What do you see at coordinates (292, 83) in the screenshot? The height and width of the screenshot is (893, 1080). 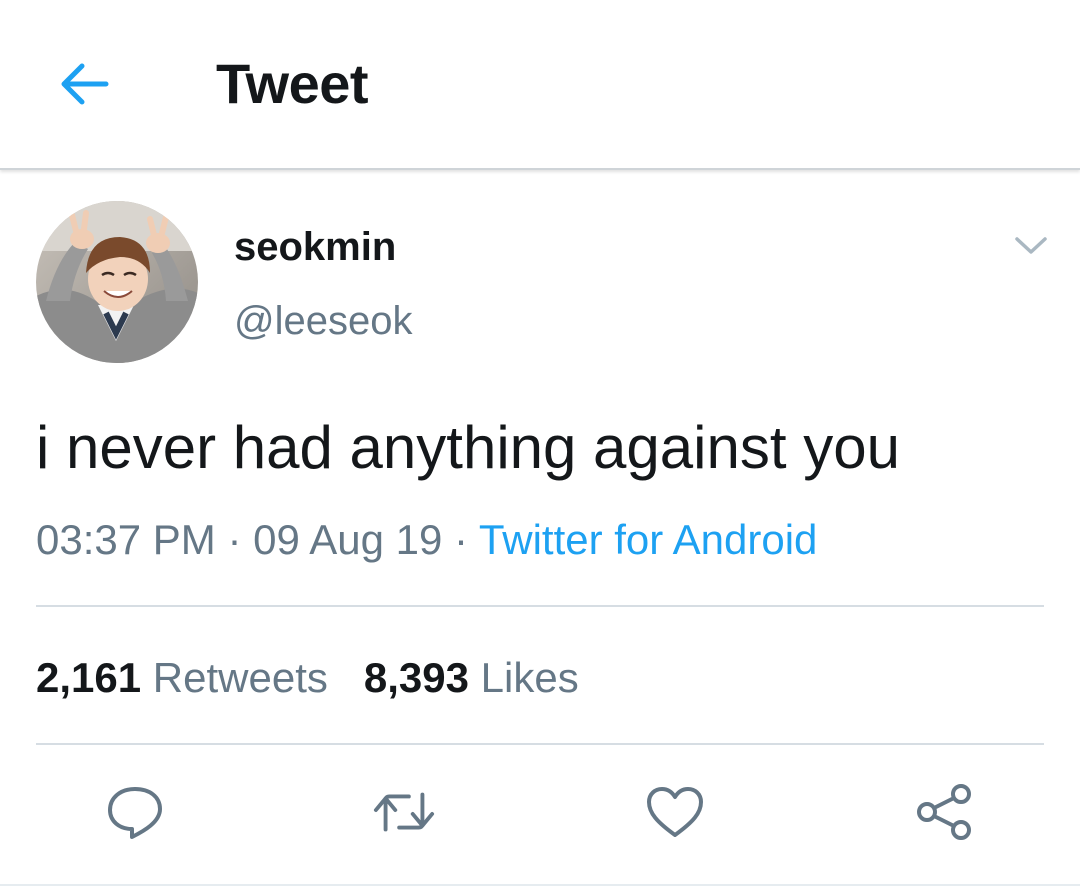 I see `page-title: Tweet` at bounding box center [292, 83].